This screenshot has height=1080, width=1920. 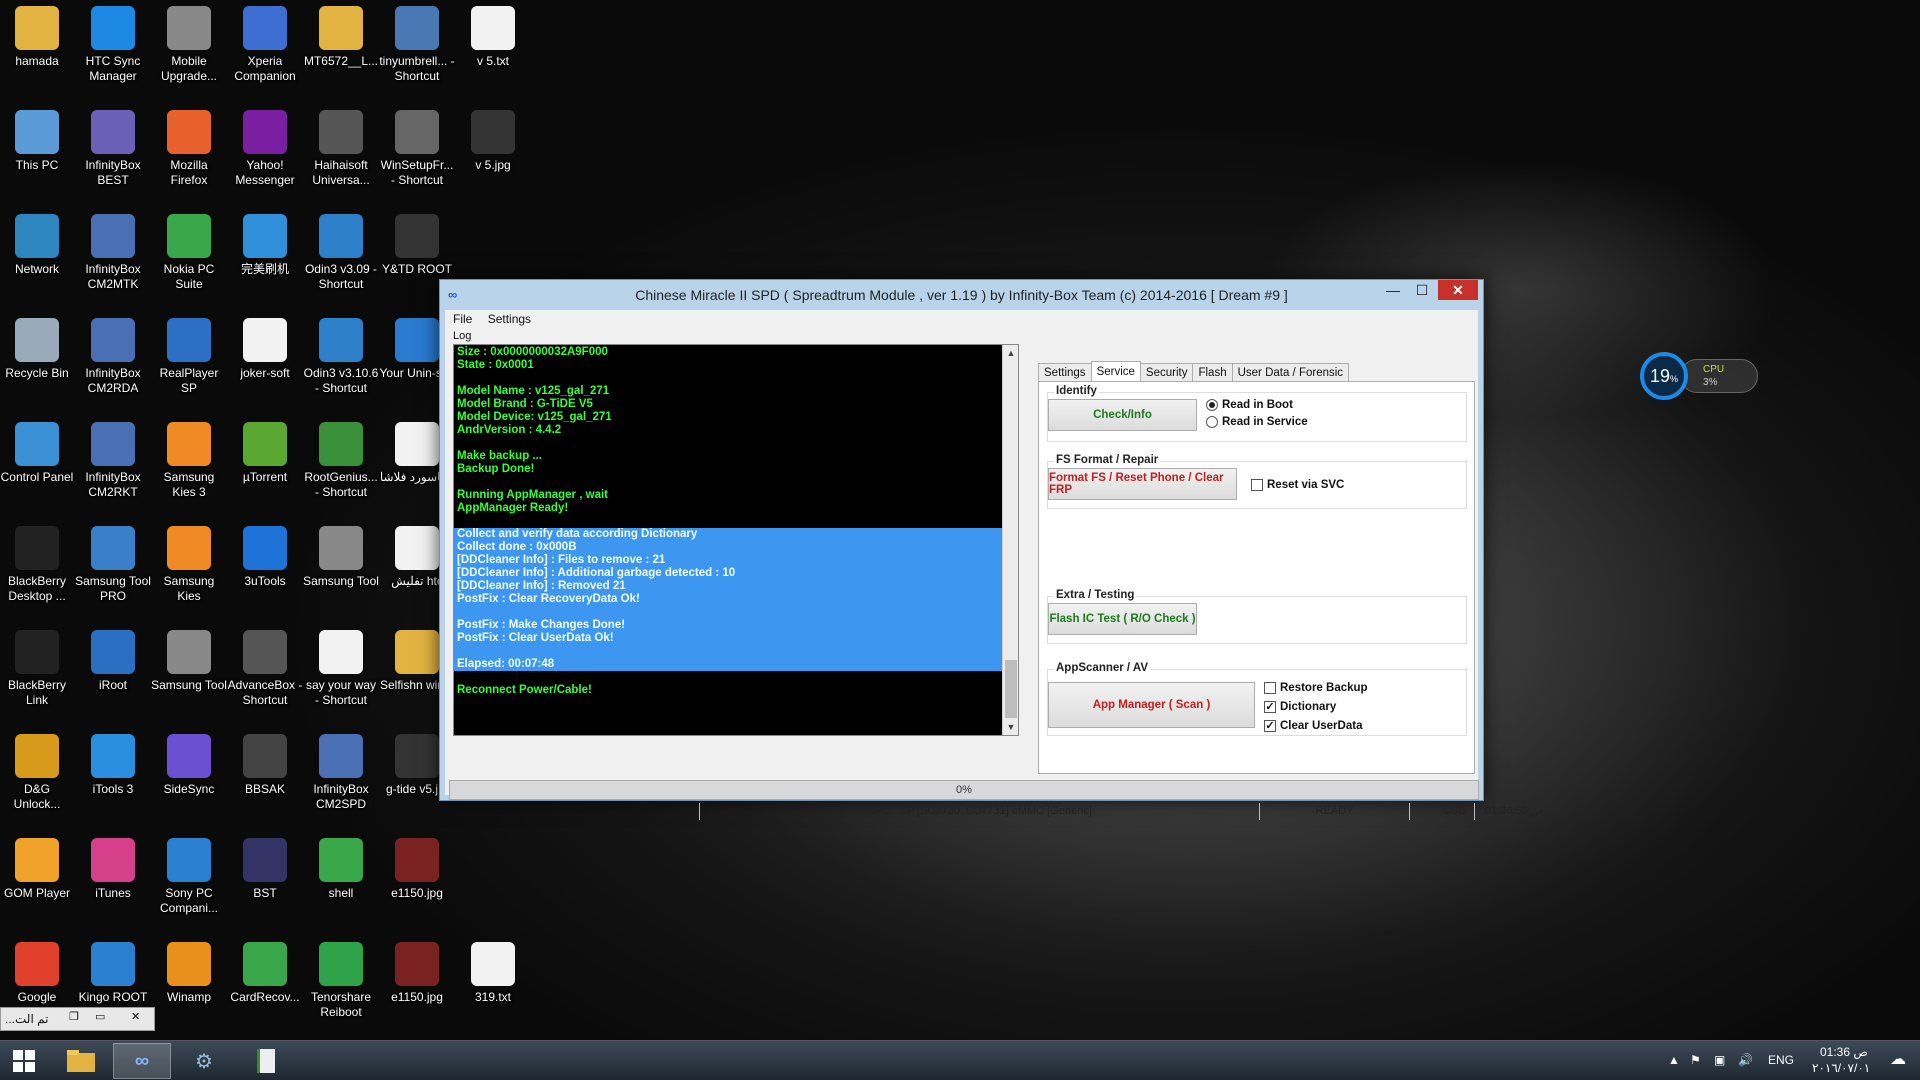 I want to click on restore-backup-option: Restore Backup, so click(x=1316, y=688).